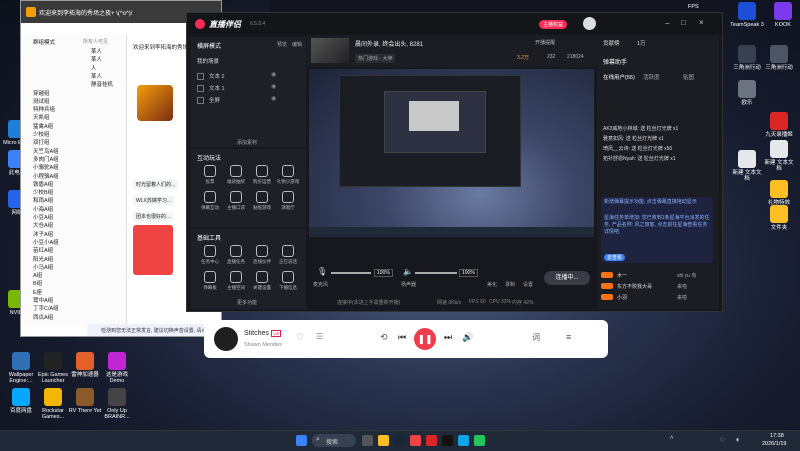  What do you see at coordinates (262, 255) in the screenshot?
I see `tool-button: 连线伙伴` at bounding box center [262, 255].